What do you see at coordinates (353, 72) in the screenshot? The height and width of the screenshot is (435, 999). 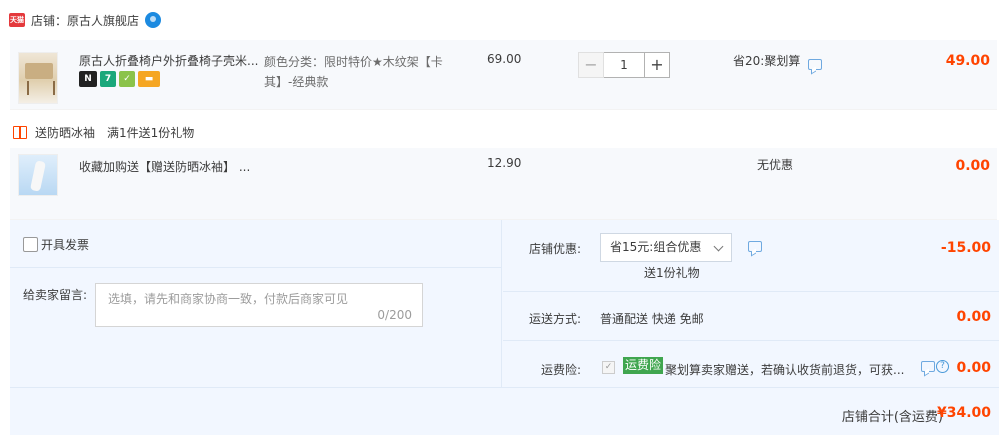 I see `product-sku: 颜色分类：限时特价★木纹架【卡其】-经典款` at bounding box center [353, 72].